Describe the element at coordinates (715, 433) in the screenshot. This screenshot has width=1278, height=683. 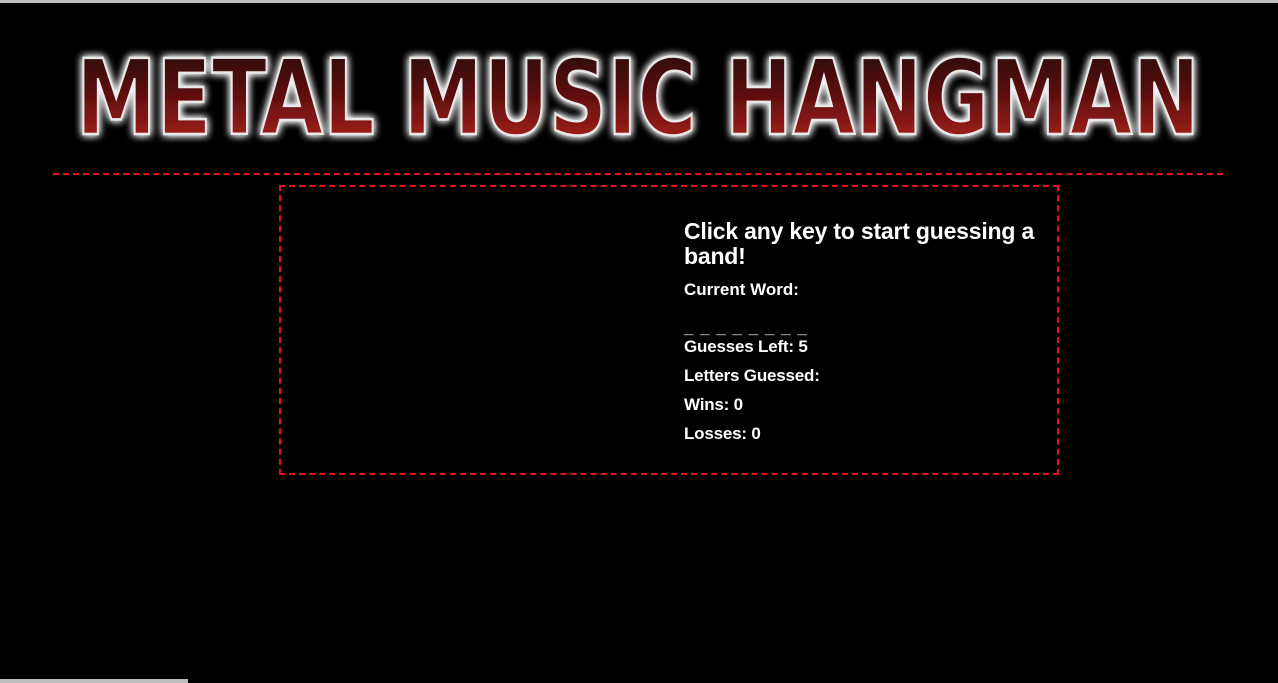
I see `losses-label: Losses:` at that location.